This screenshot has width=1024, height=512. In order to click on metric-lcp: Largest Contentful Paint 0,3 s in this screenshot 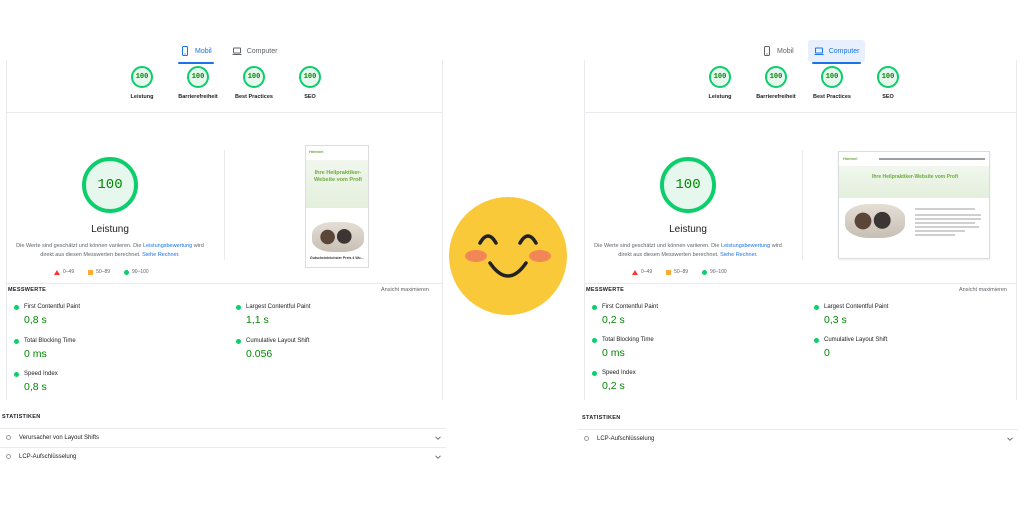, I will do `click(914, 315)`.